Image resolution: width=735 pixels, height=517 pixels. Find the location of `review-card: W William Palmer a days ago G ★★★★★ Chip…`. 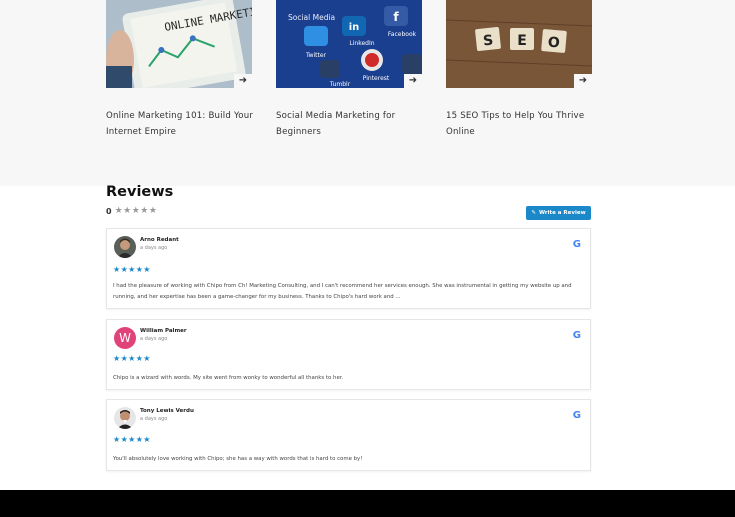

review-card: W William Palmer a days ago G ★★★★★ Chip… is located at coordinates (348, 354).